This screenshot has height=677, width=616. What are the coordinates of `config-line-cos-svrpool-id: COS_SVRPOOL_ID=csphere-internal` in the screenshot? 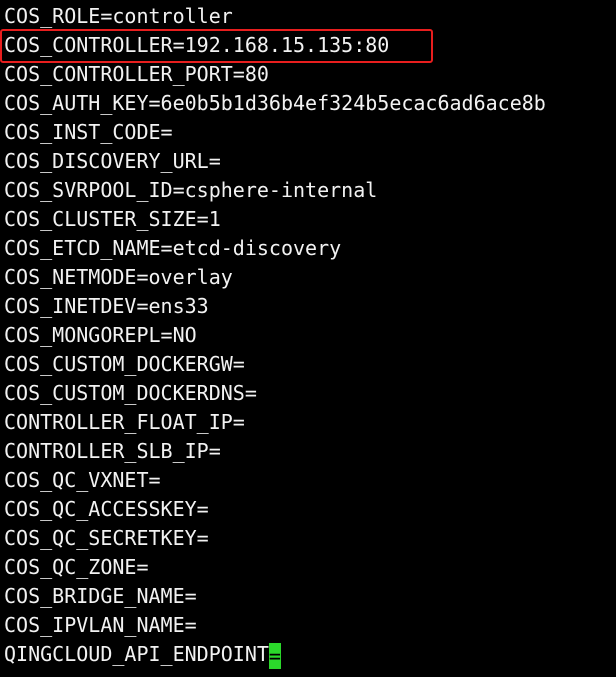 It's located at (191, 190).